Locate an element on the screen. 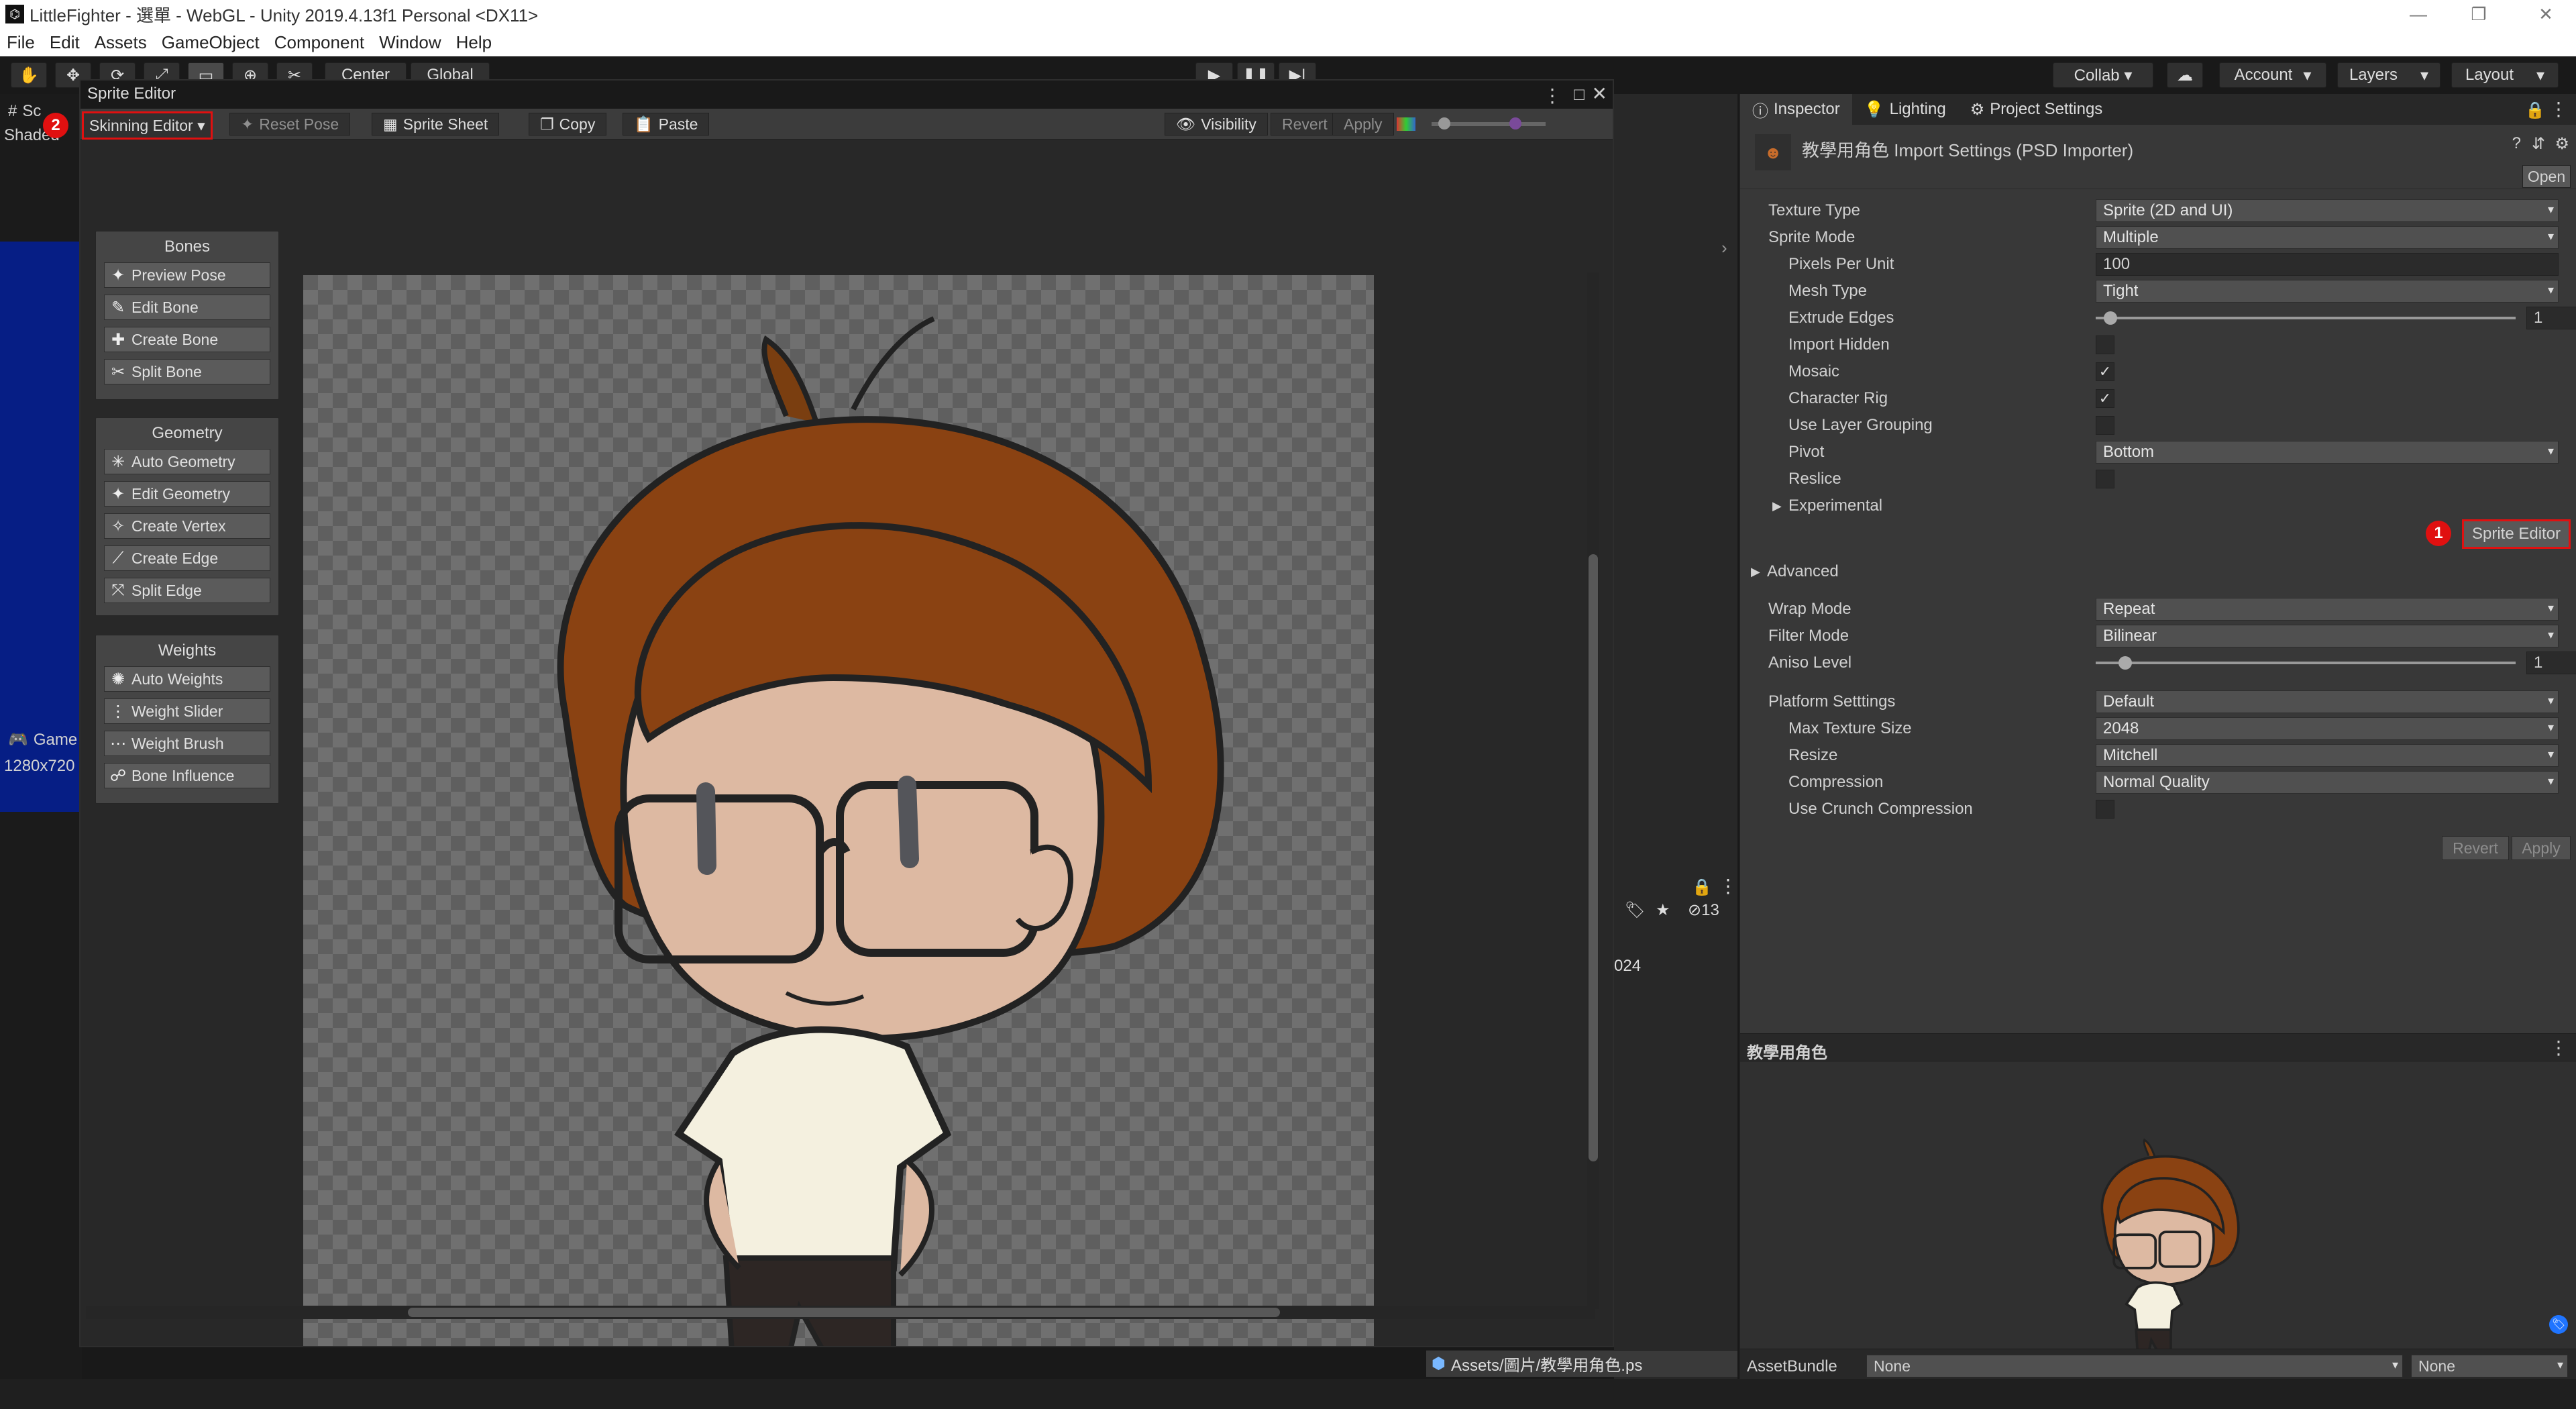 This screenshot has width=2576, height=1409. use-crunch-compression-checkbox is located at coordinates (2105, 809).